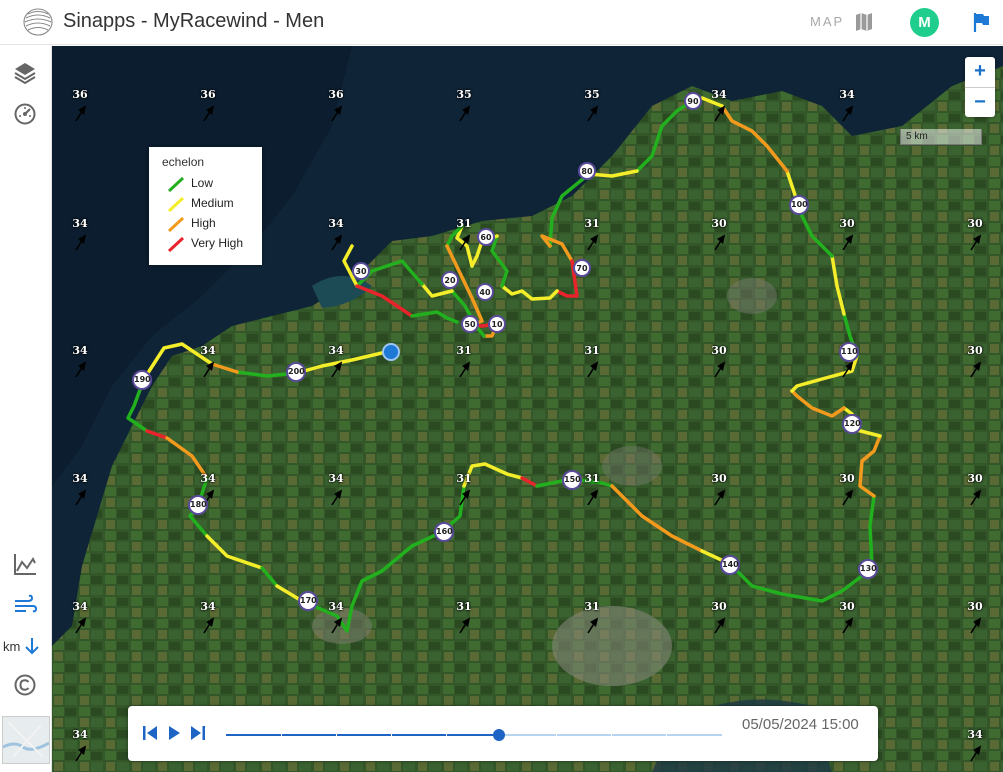 Image resolution: width=1003 pixels, height=772 pixels. I want to click on chart-icon, so click(25, 564).